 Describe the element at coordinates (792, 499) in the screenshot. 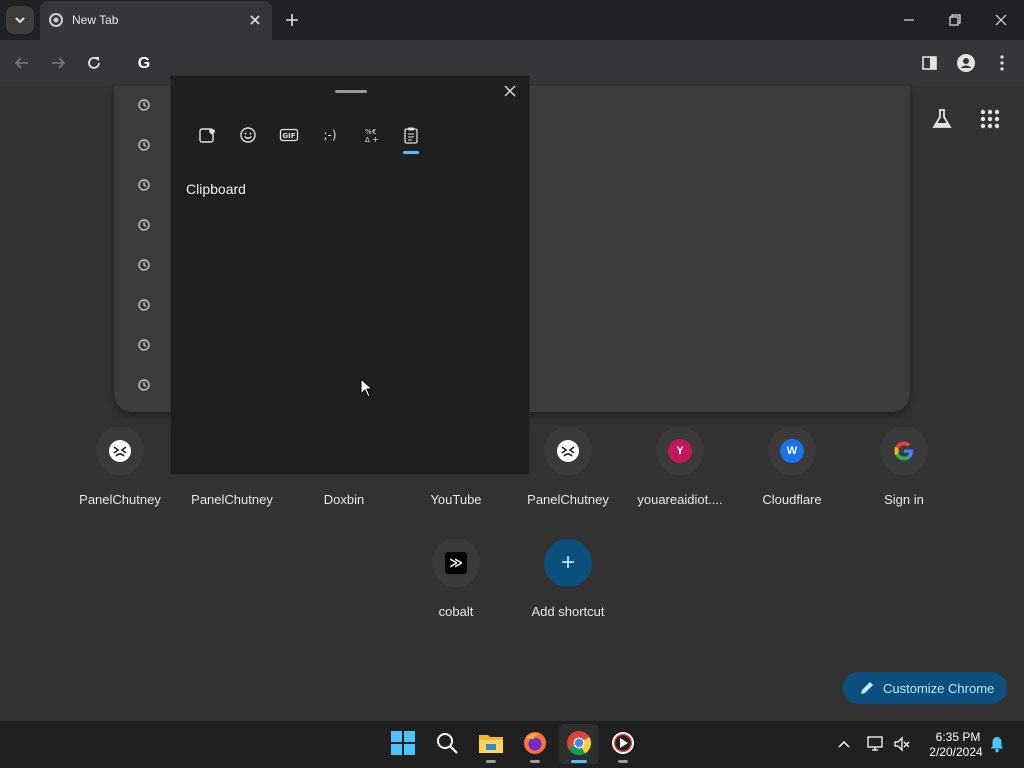

I see `shortcut-label: Cloudflare` at that location.